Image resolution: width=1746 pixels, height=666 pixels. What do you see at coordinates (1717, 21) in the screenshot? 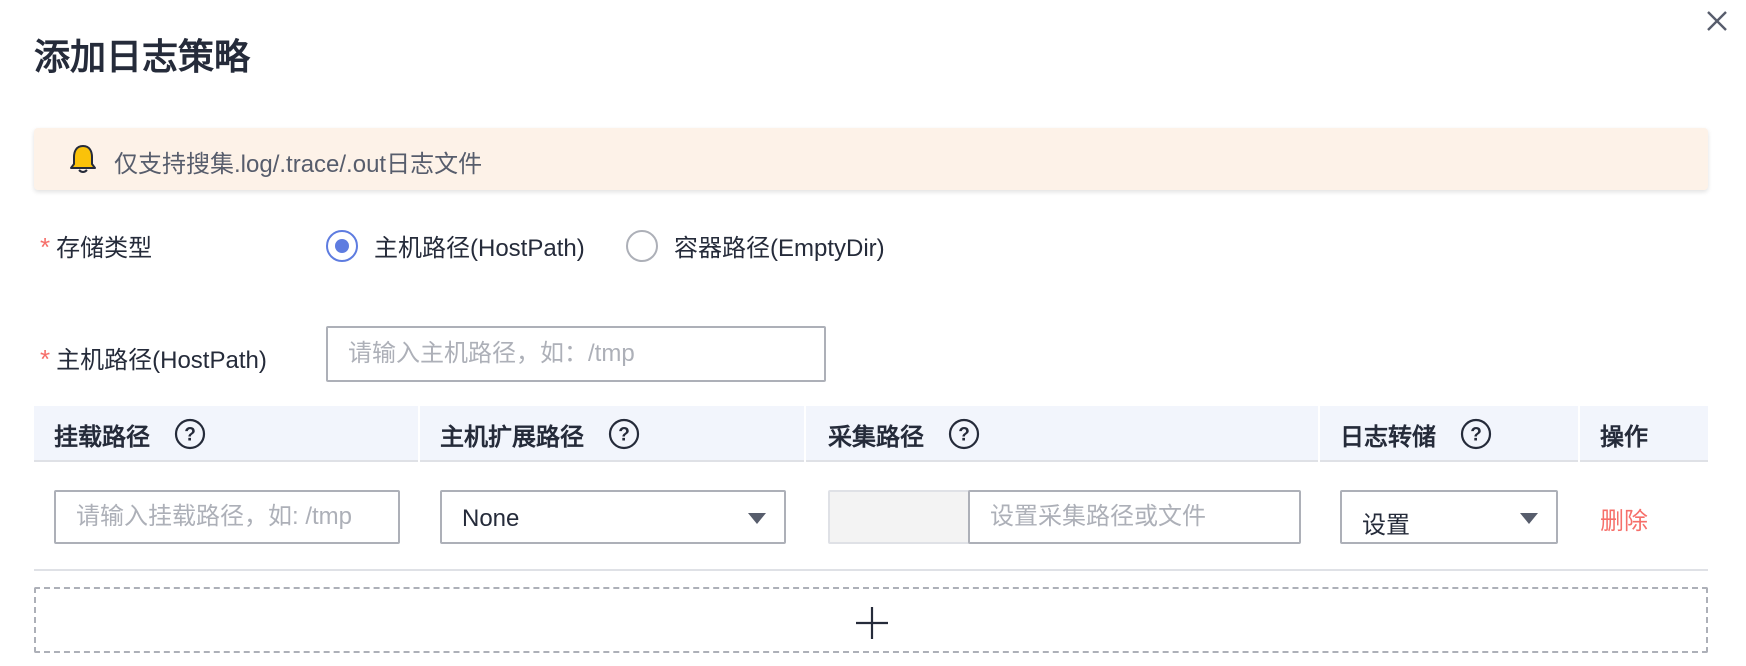
I see `close-icon` at bounding box center [1717, 21].